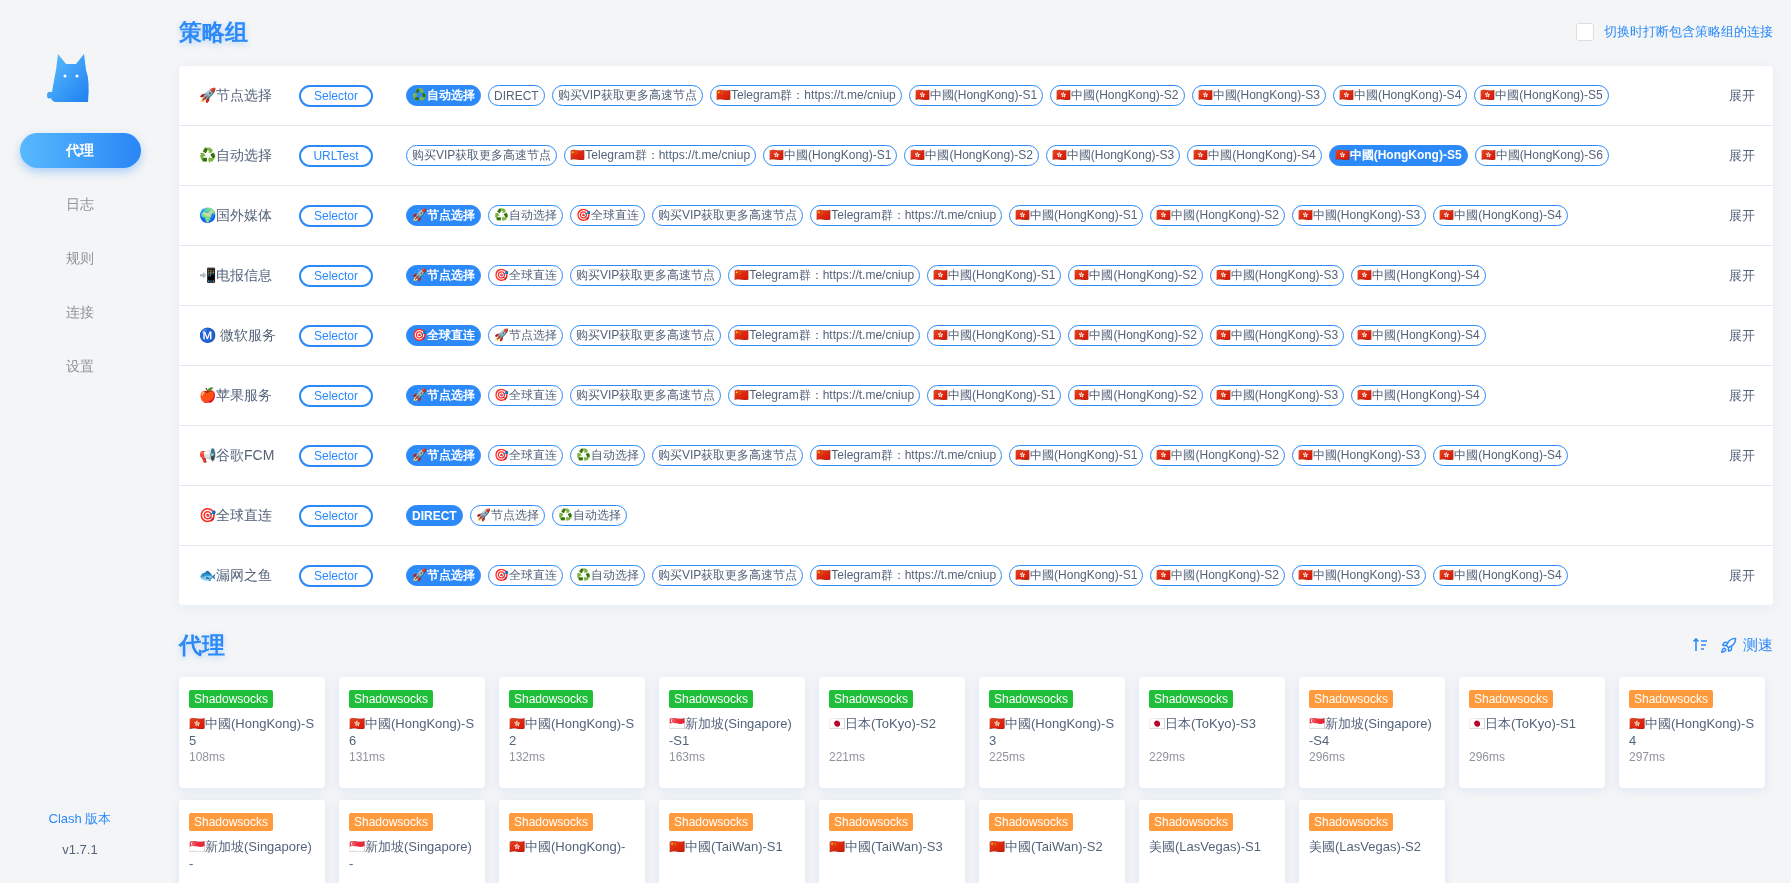 Image resolution: width=1791 pixels, height=883 pixels. Describe the element at coordinates (572, 732) in the screenshot. I see `proxy-card: Shadowsocks 🇭🇰中國(HongKong)-S2 132ms` at that location.